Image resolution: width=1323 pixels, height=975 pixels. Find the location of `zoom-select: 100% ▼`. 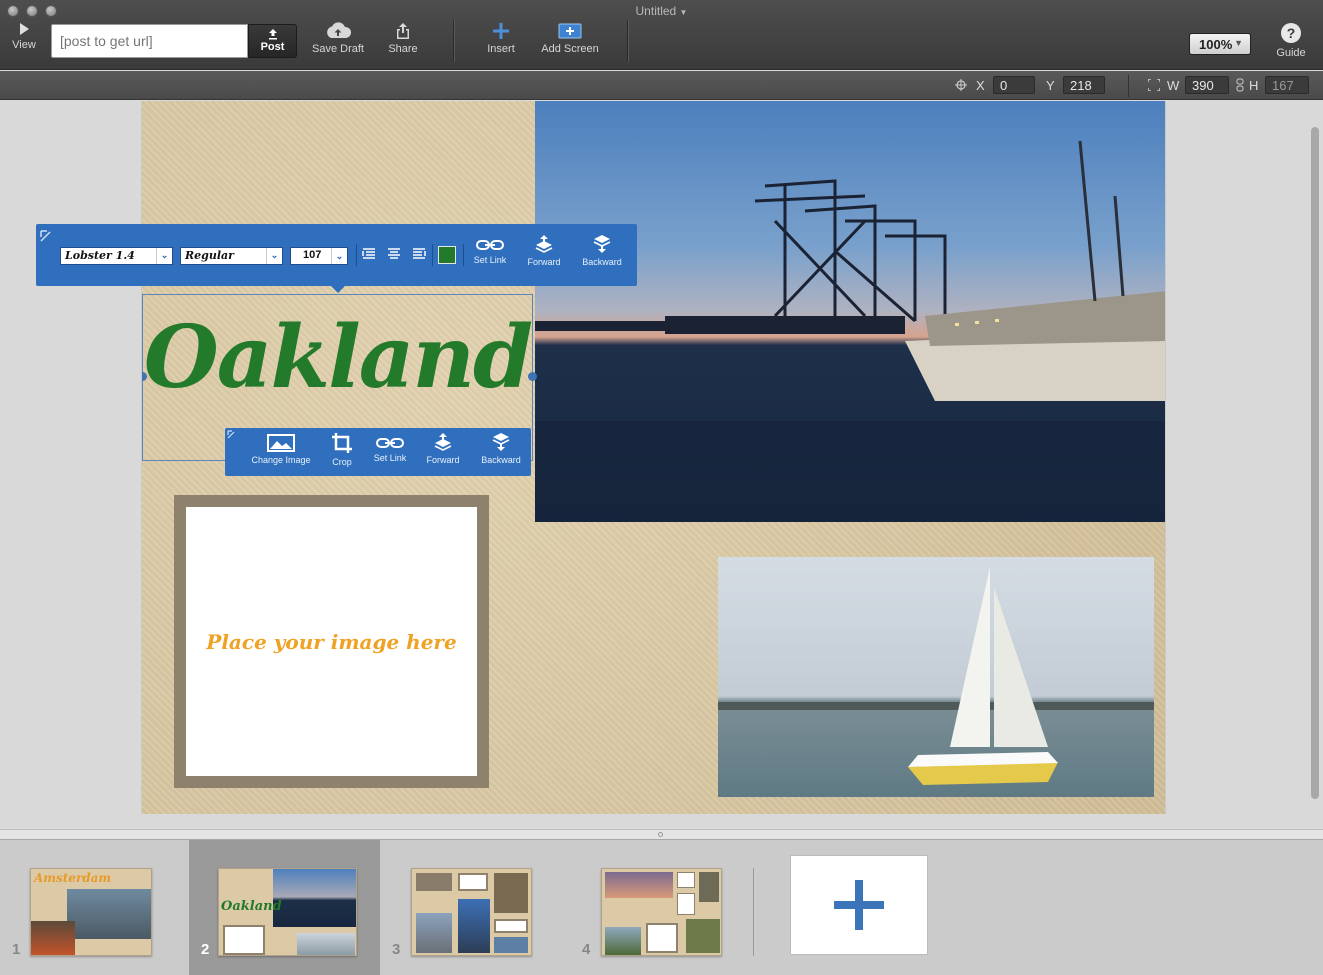

zoom-select: 100% ▼ is located at coordinates (1220, 44).